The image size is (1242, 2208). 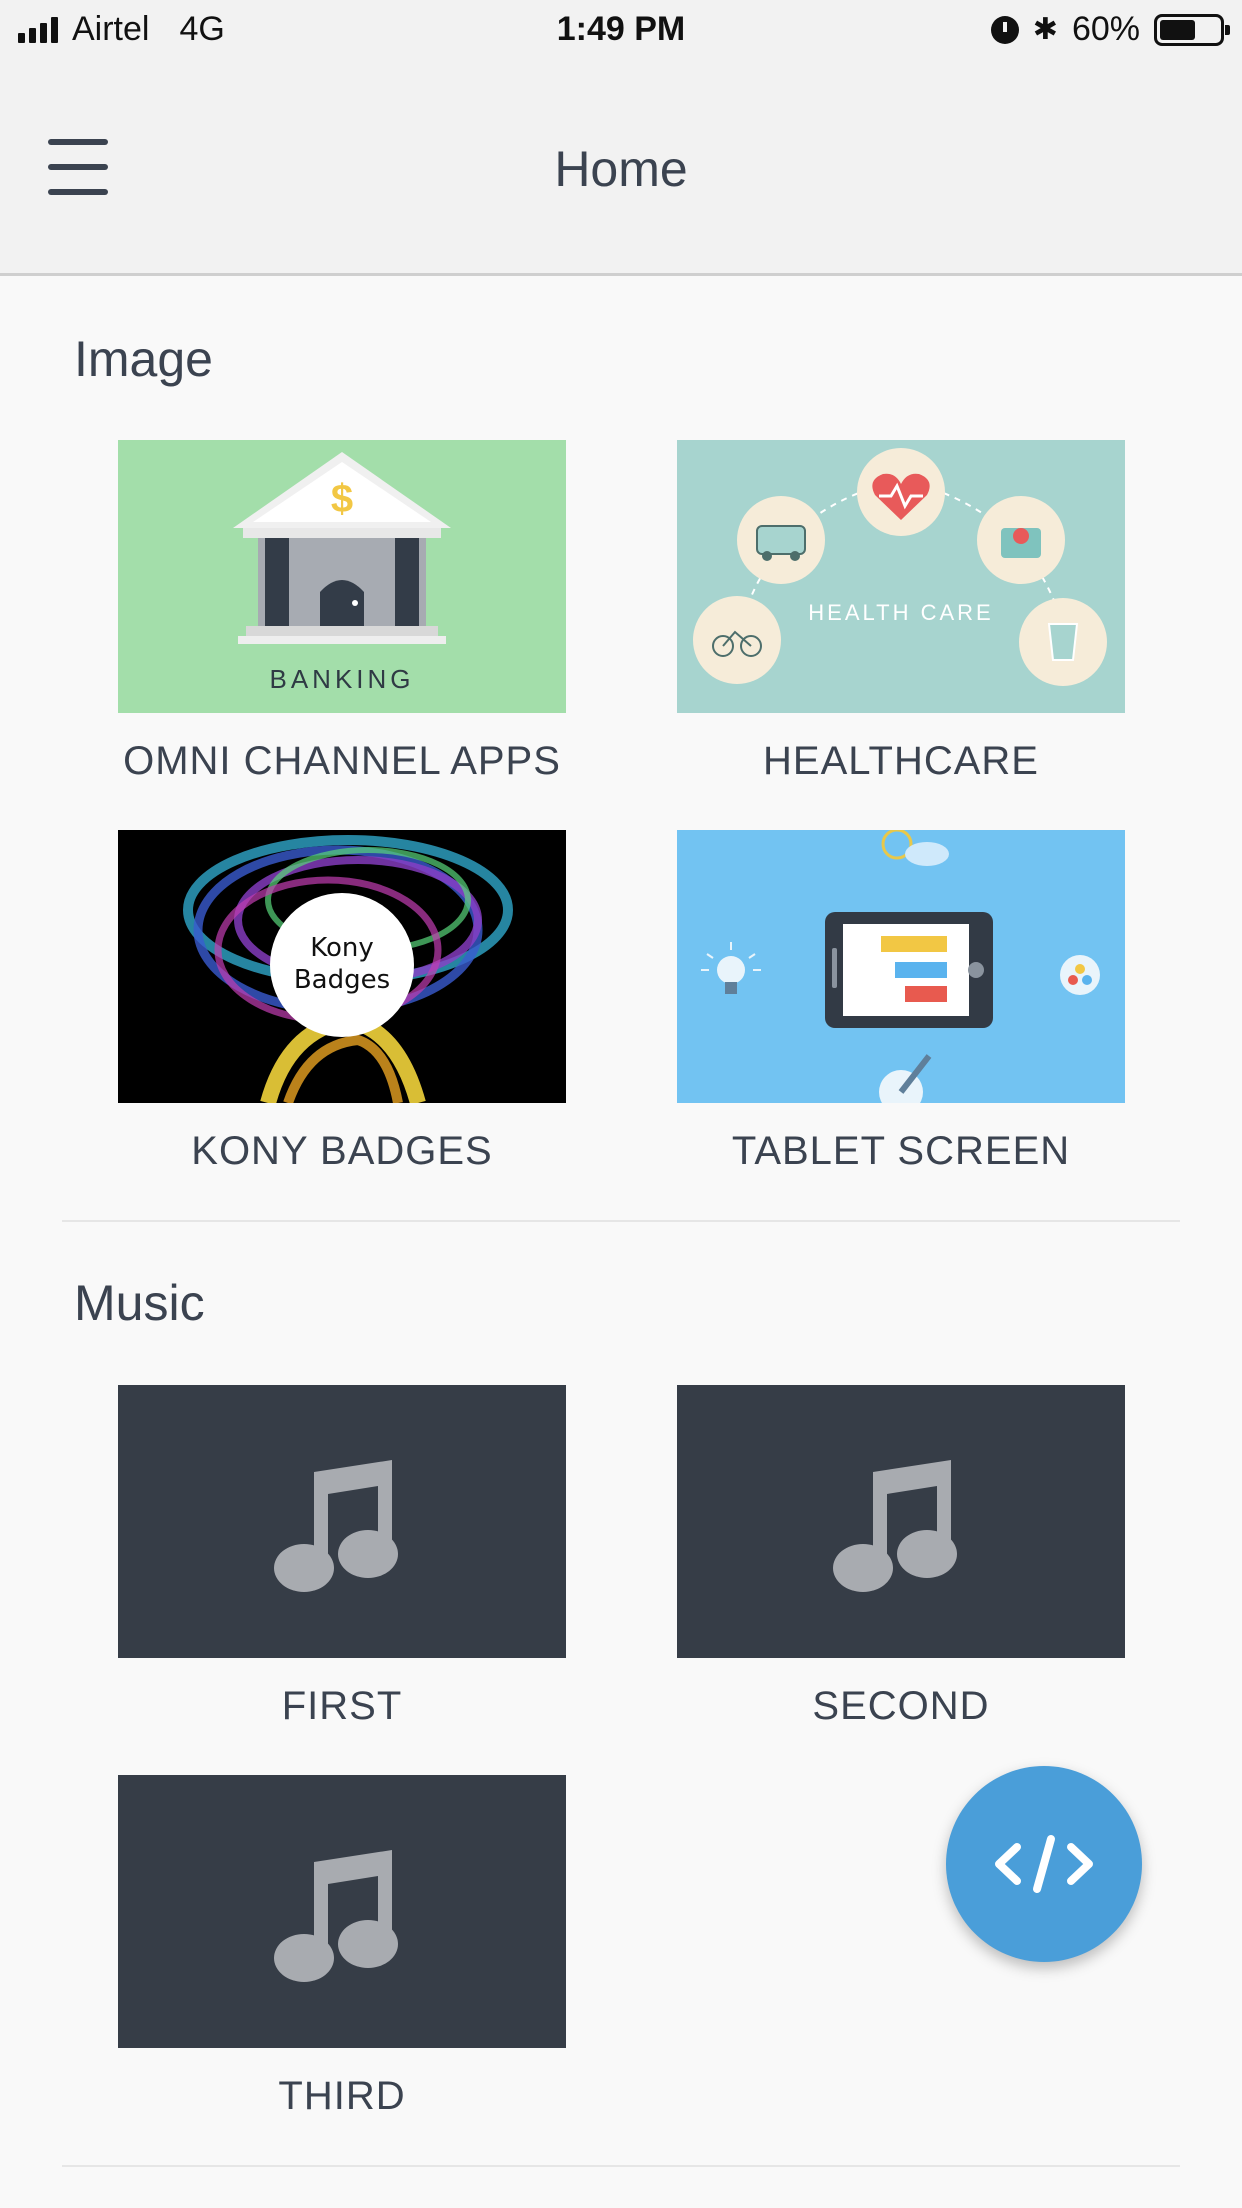 I want to click on status-right: ✱ 60%, so click(x=1110, y=29).